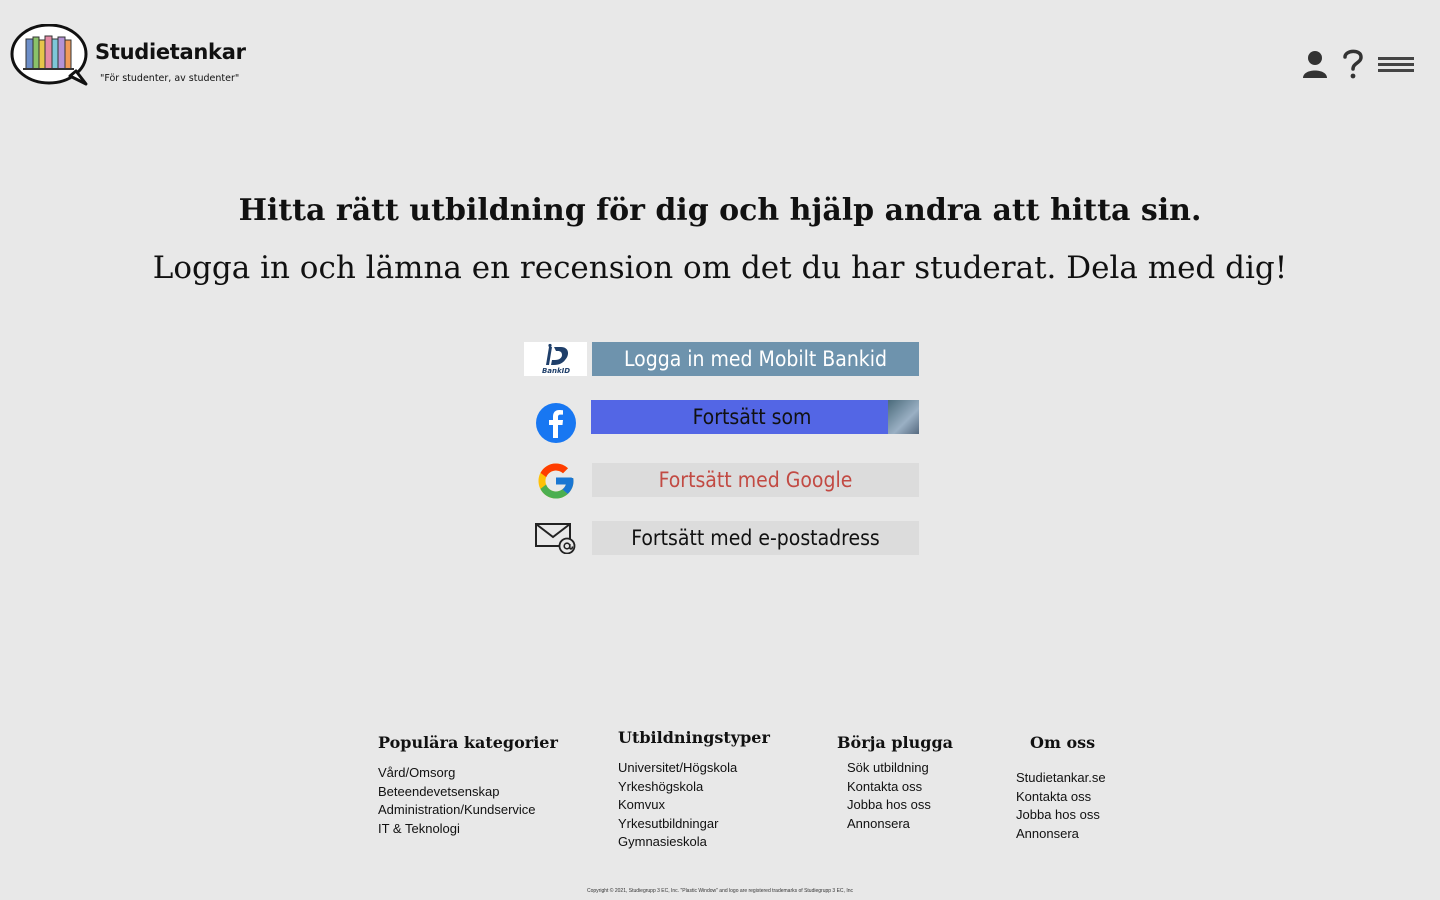 This screenshot has width=1440, height=900. What do you see at coordinates (694, 842) in the screenshot?
I see `footer-link: Gymnasieskola` at bounding box center [694, 842].